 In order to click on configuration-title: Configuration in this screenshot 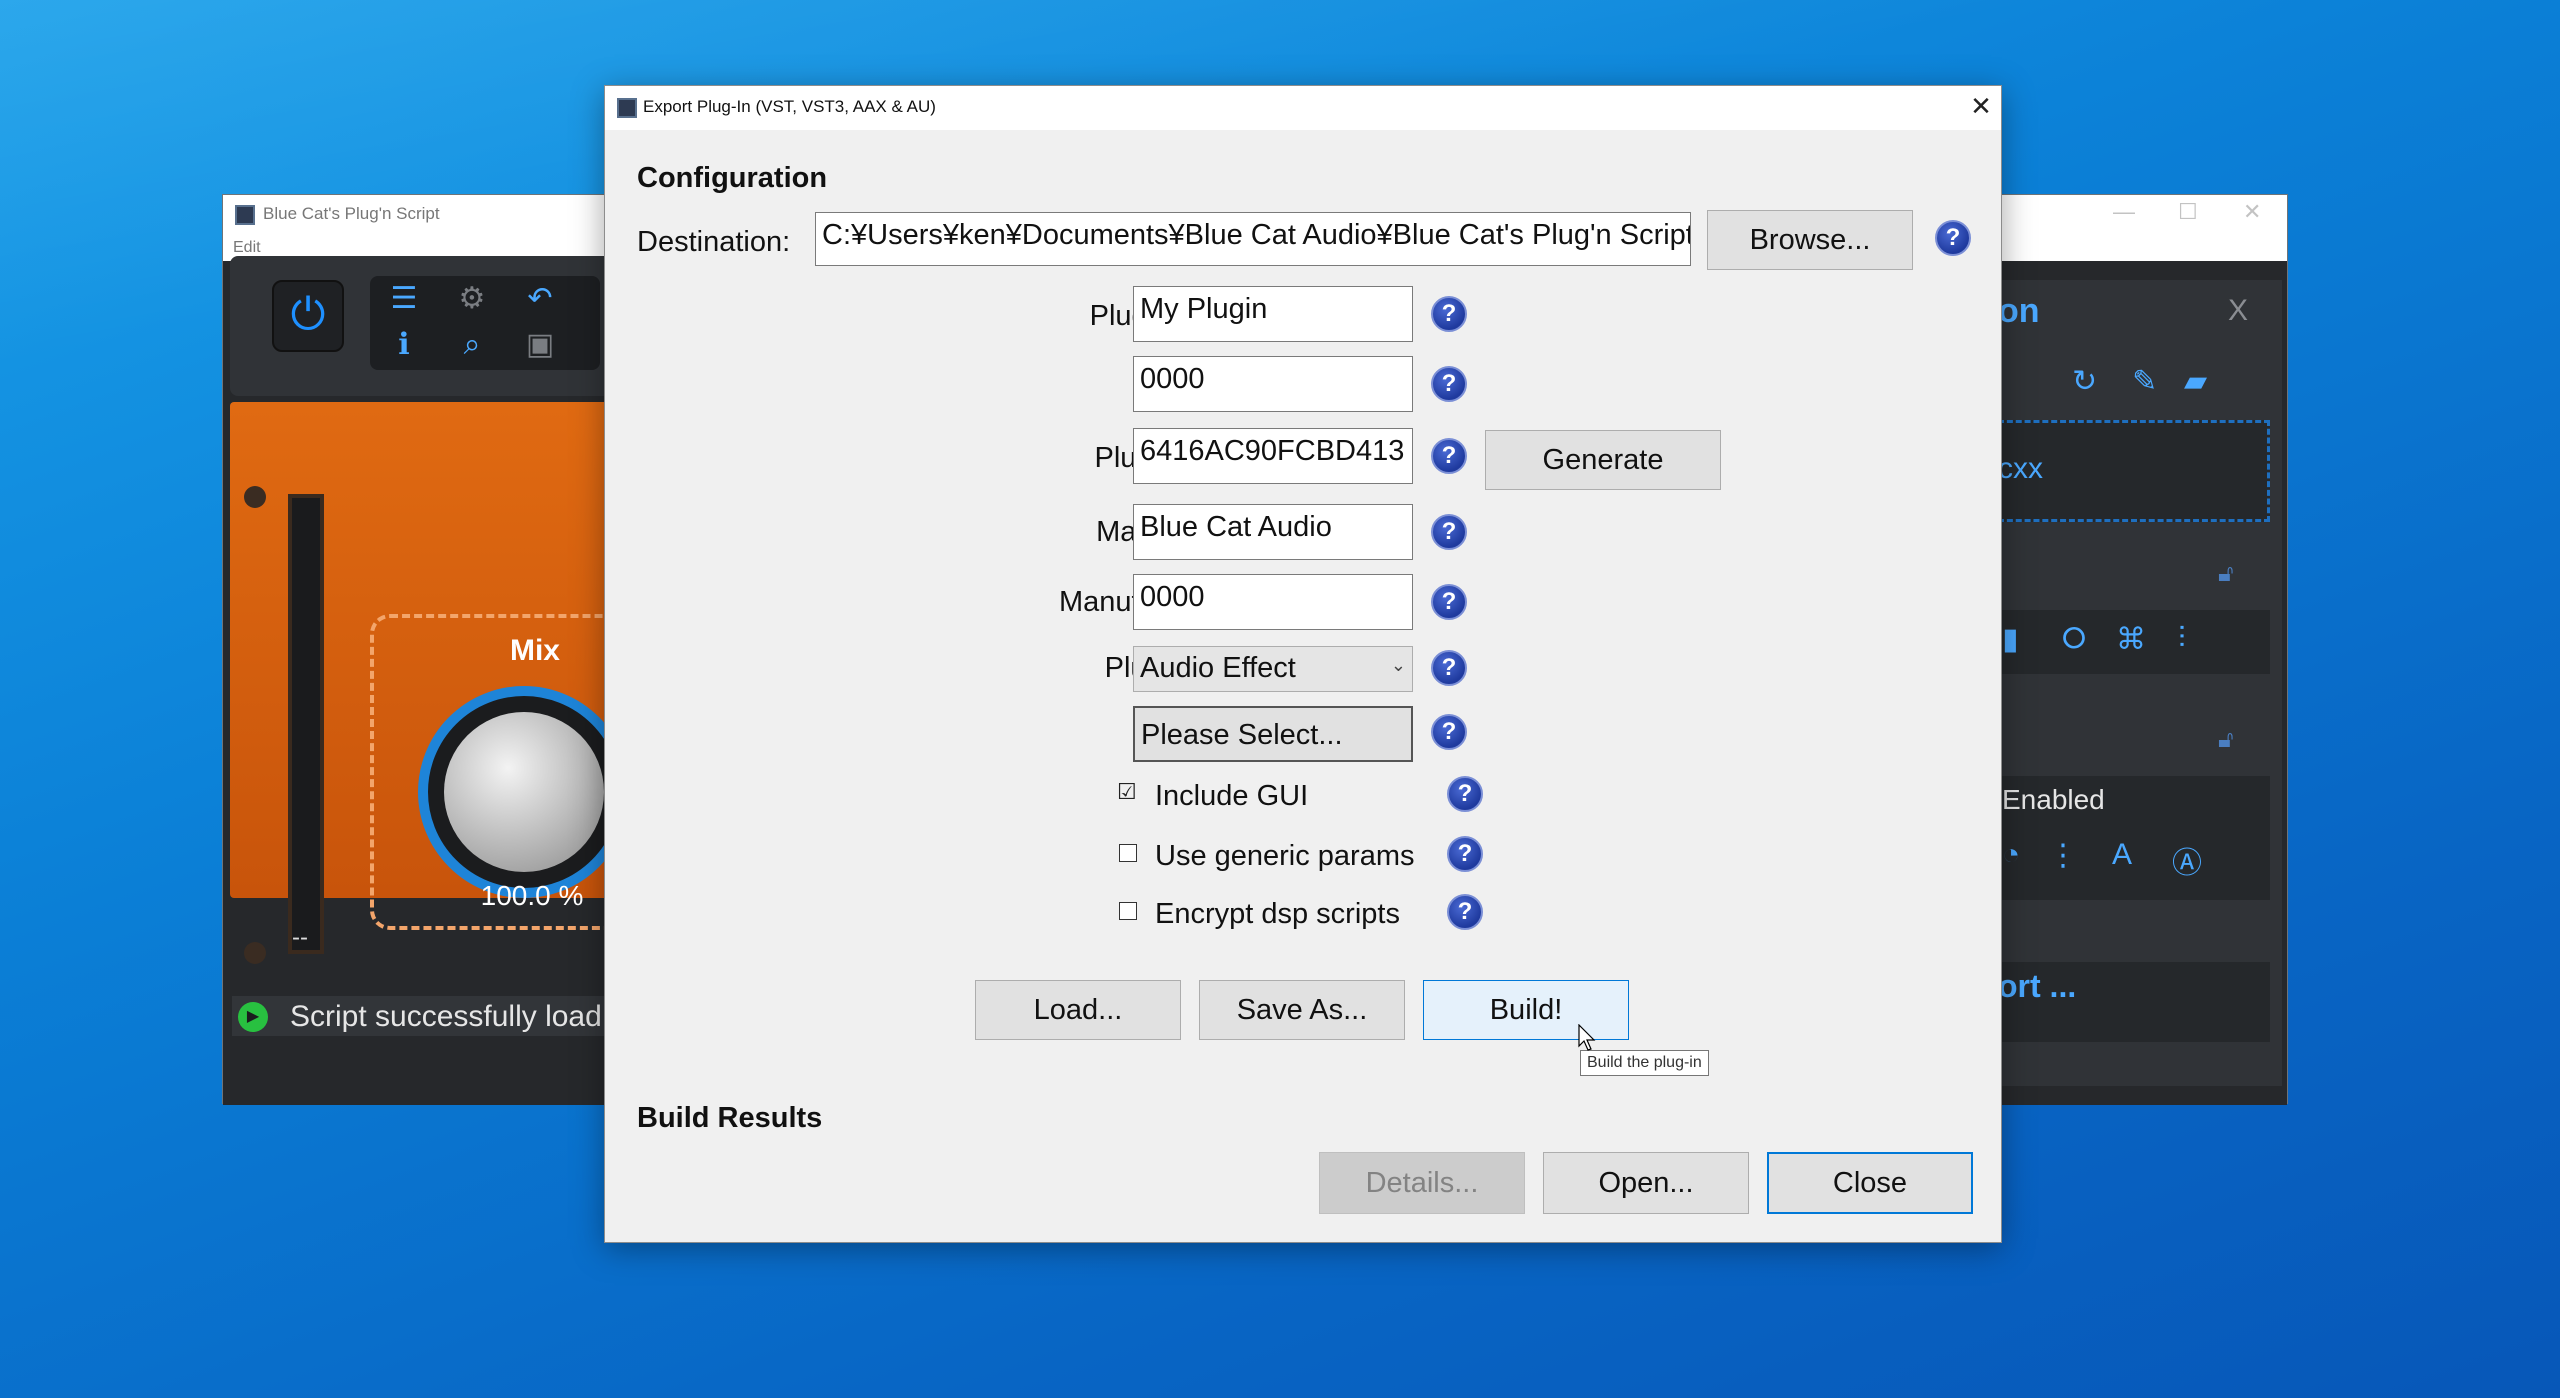, I will do `click(732, 178)`.